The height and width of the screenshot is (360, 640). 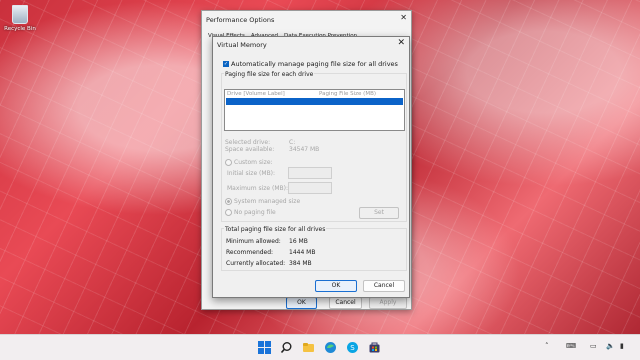 I want to click on paging-group-title: Paging file size for each drive, so click(x=269, y=74).